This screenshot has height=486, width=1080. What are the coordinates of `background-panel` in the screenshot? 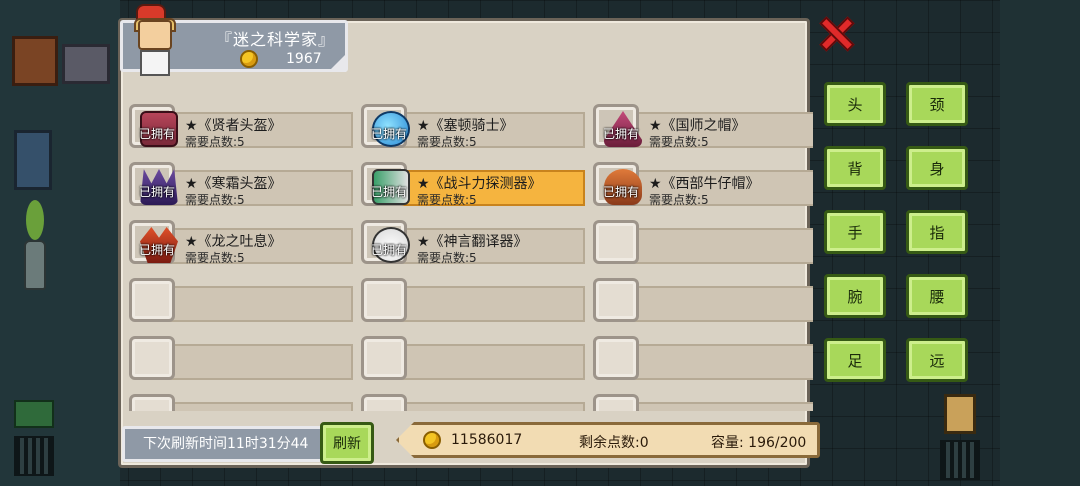 It's located at (34, 414).